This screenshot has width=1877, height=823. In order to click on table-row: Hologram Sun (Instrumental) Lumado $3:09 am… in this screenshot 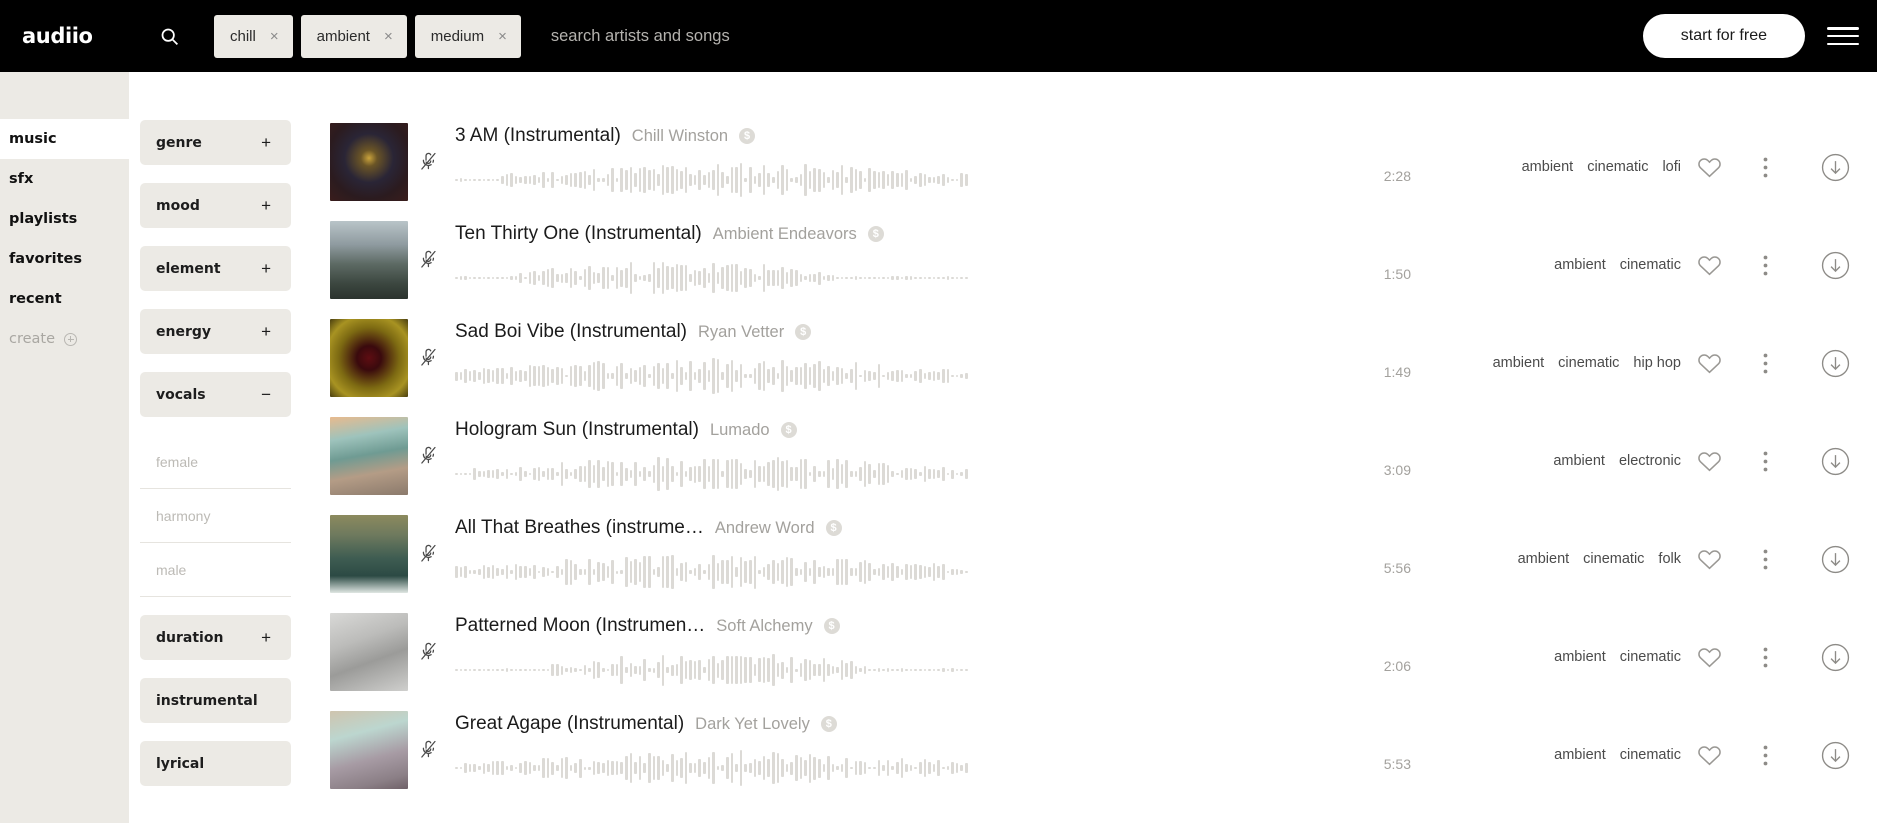, I will do `click(1103, 461)`.